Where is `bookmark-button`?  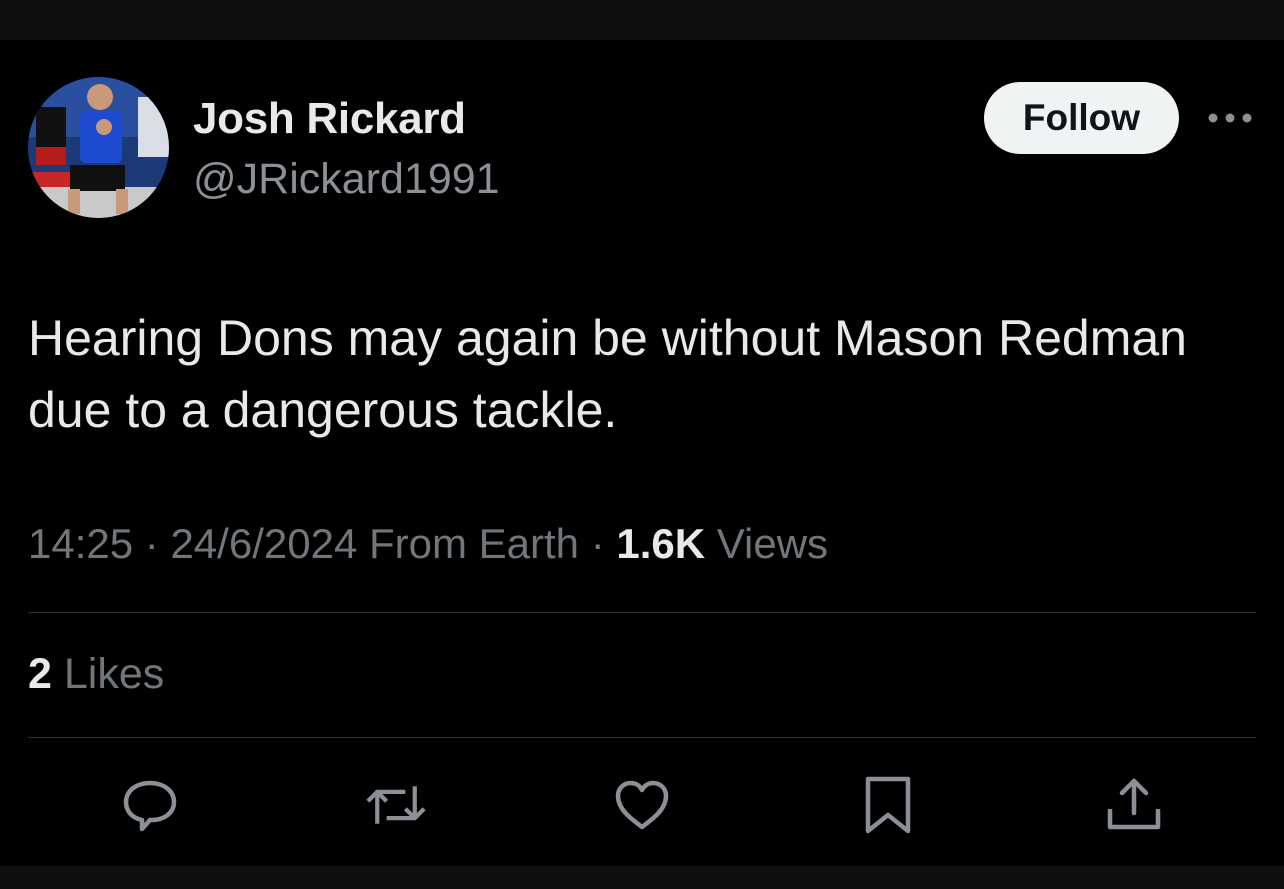
bookmark-button is located at coordinates (888, 805).